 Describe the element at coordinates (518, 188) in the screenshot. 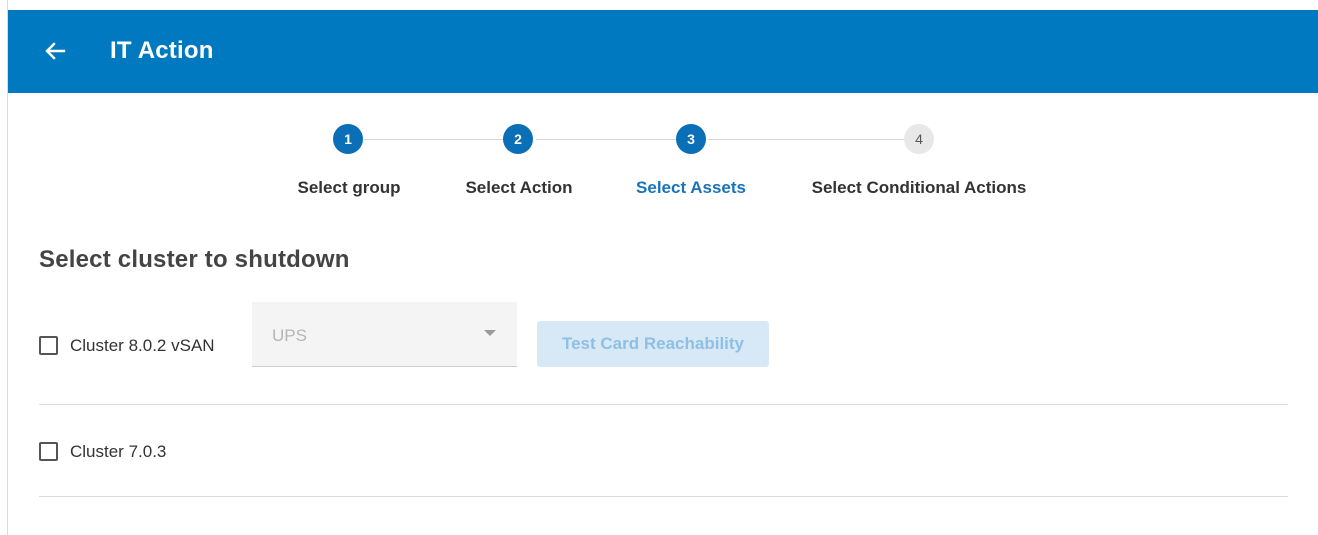

I see `step-2-label: Select Action` at that location.